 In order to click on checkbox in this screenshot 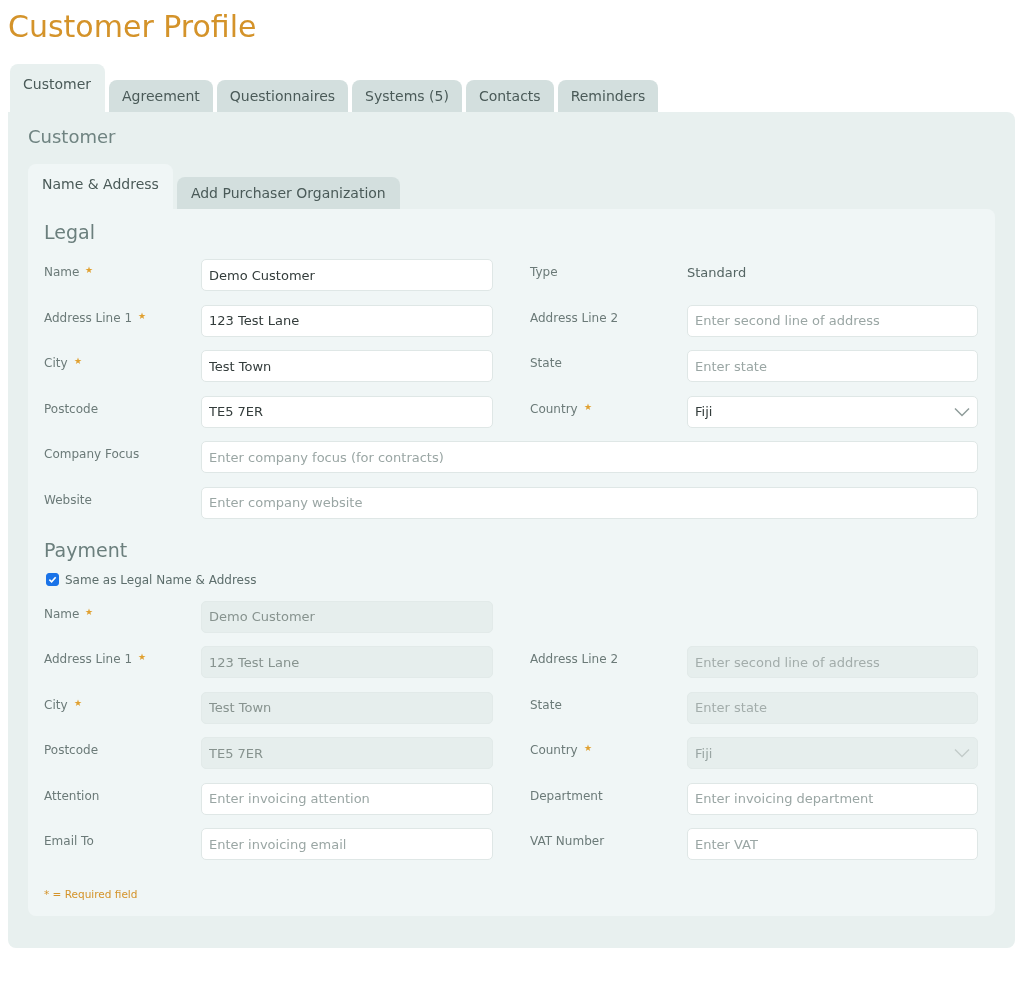, I will do `click(52, 579)`.